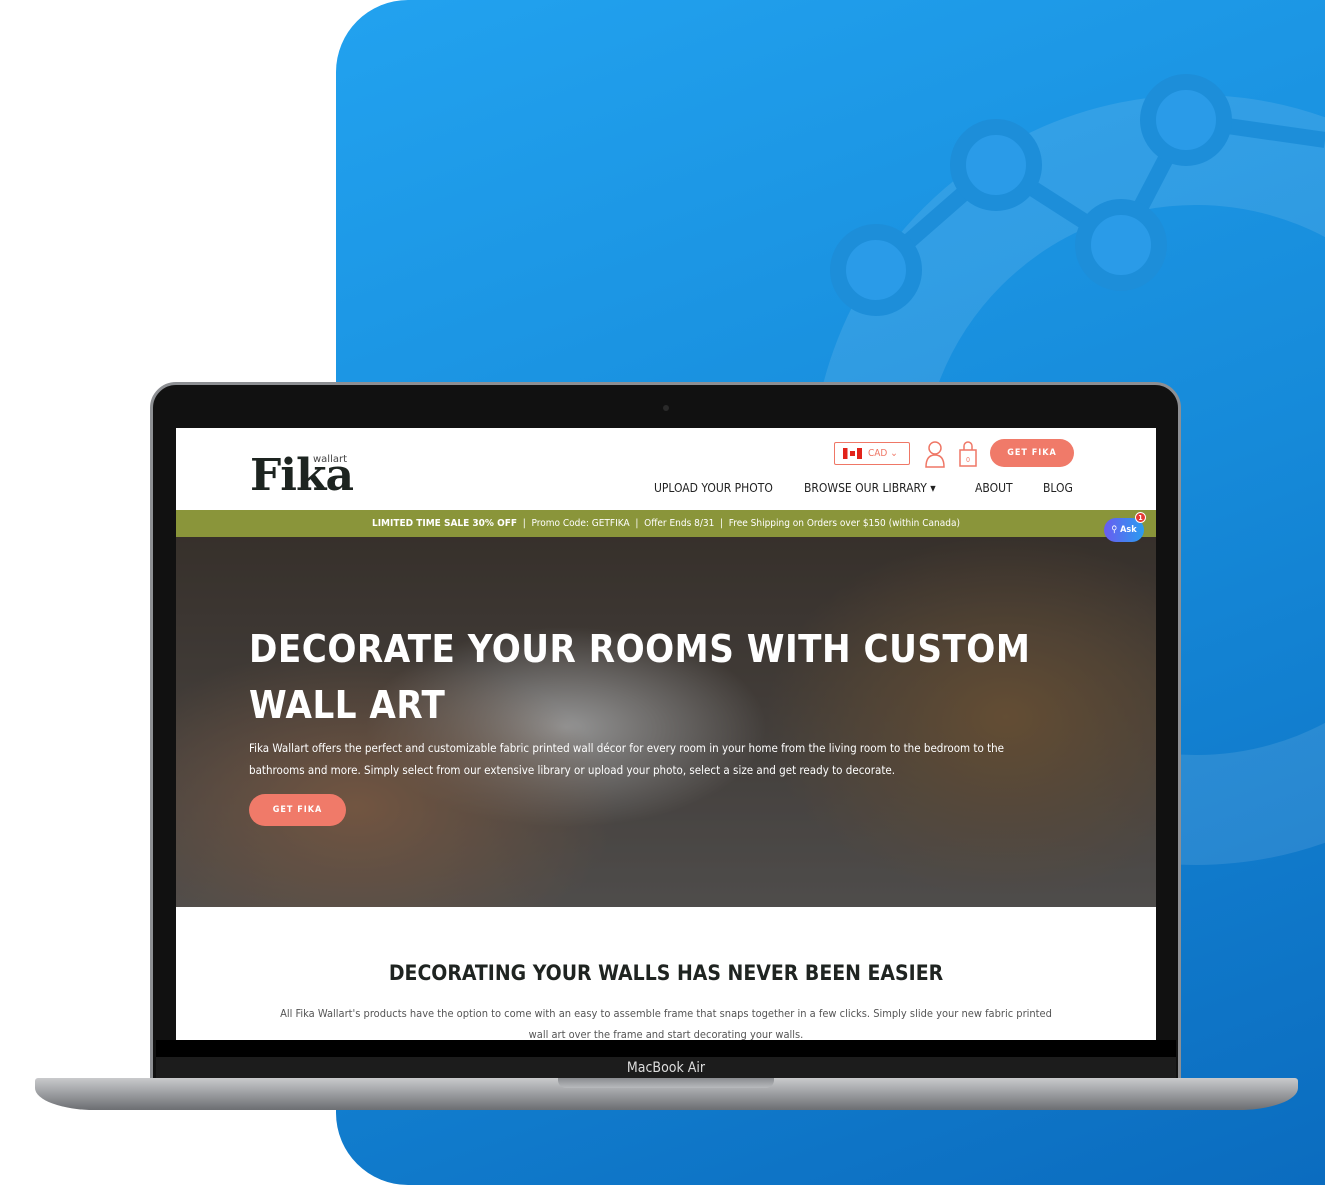 This screenshot has height=1185, width=1325. What do you see at coordinates (297, 810) in the screenshot?
I see `get-fika-hero-button: GET FIKA` at bounding box center [297, 810].